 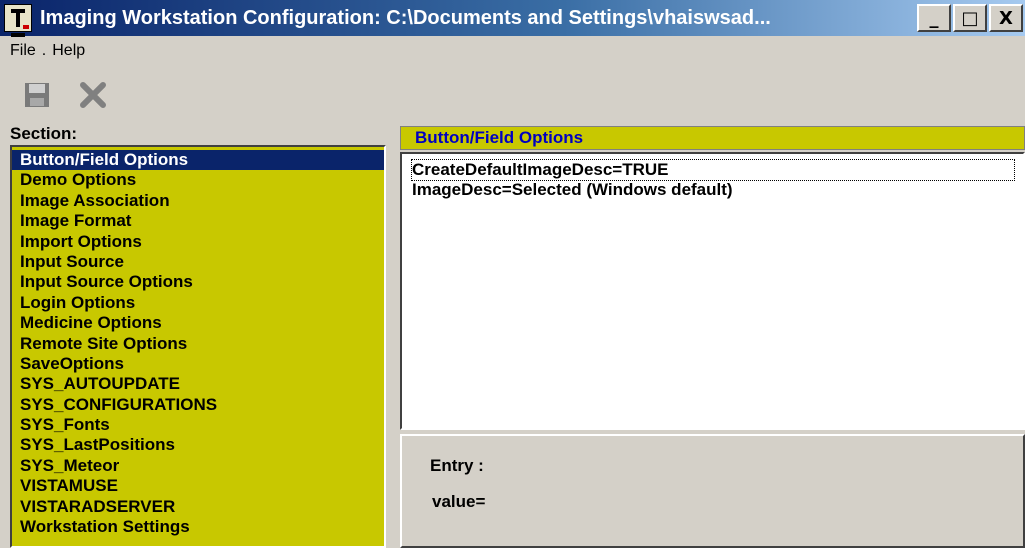 What do you see at coordinates (717, 190) in the screenshot?
I see `option-item: ImageDesc=Selected (Windows default)` at bounding box center [717, 190].